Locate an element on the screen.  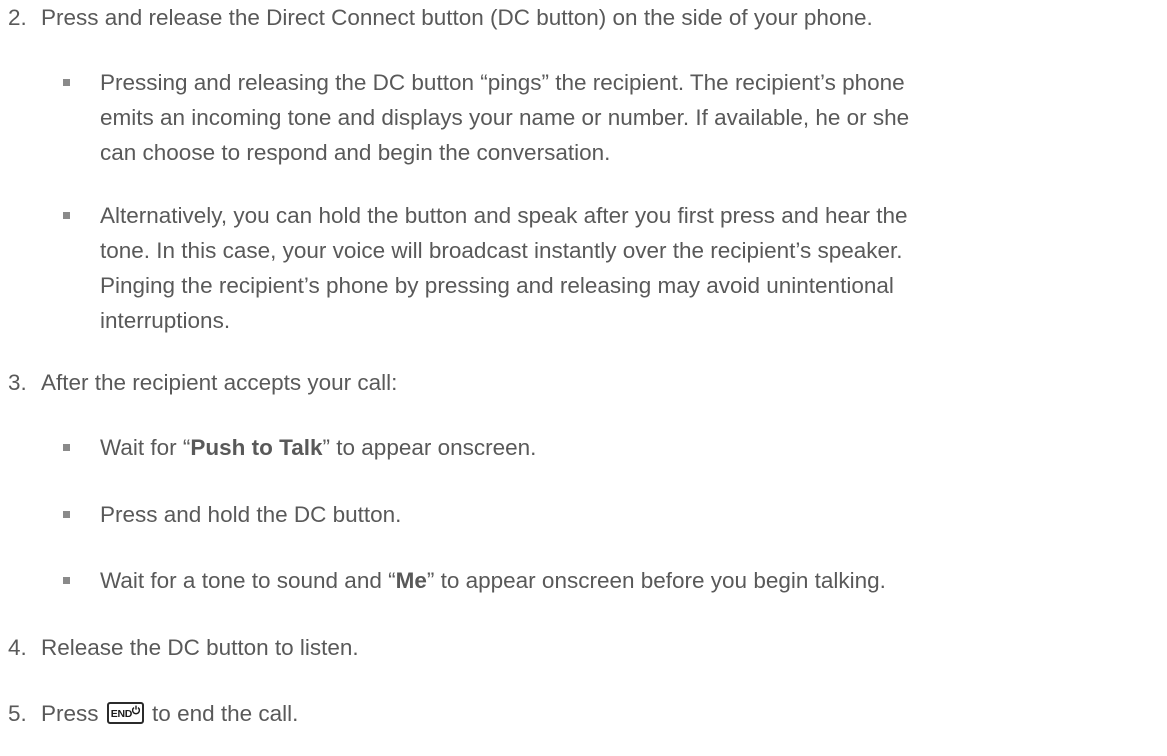
step-text: Release the DC button to listen. is located at coordinates (200, 647).